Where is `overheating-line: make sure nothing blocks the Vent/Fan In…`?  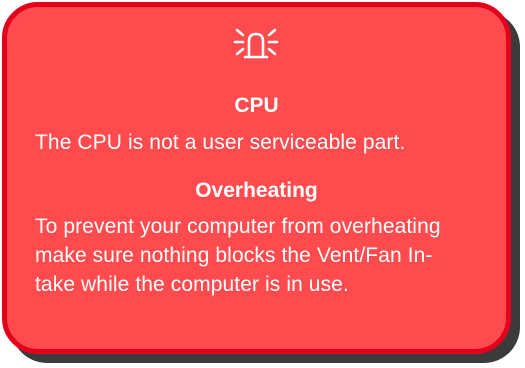 overheating-line: make sure nothing blocks the Vent/Fan In… is located at coordinates (234, 255).